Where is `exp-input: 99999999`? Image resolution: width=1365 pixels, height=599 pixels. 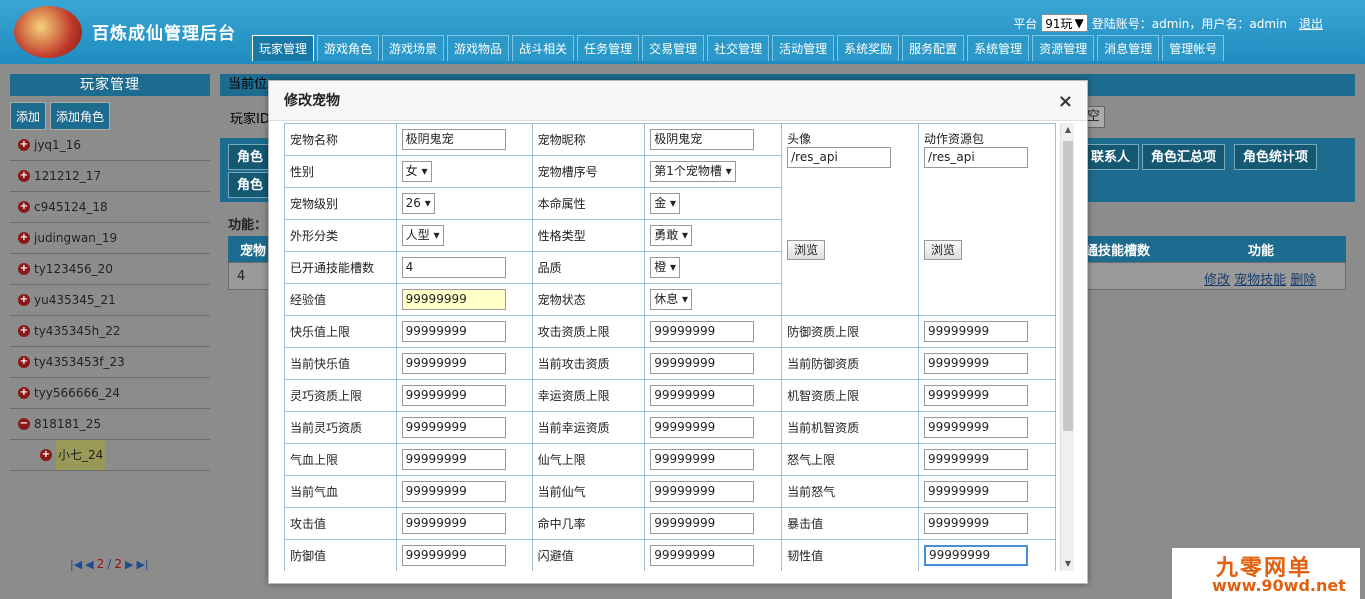 exp-input: 99999999 is located at coordinates (453, 299).